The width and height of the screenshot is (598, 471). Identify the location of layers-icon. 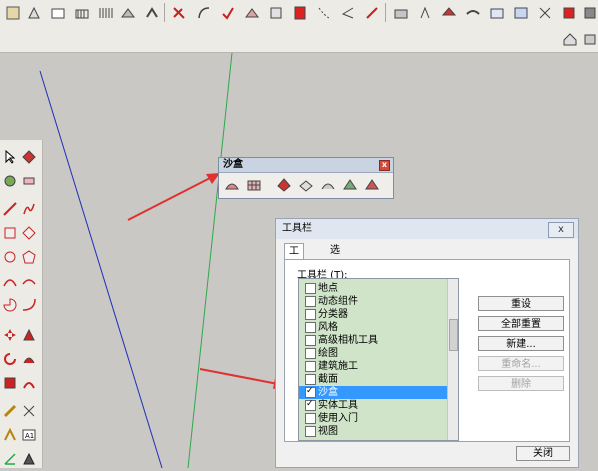
(520, 12).